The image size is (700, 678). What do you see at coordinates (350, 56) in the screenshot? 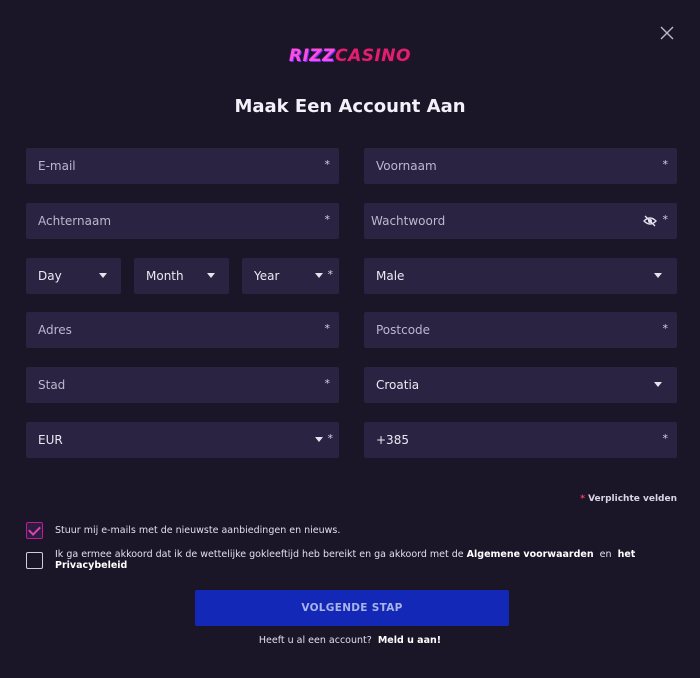
I see `logo: RIZZCASINO` at bounding box center [350, 56].